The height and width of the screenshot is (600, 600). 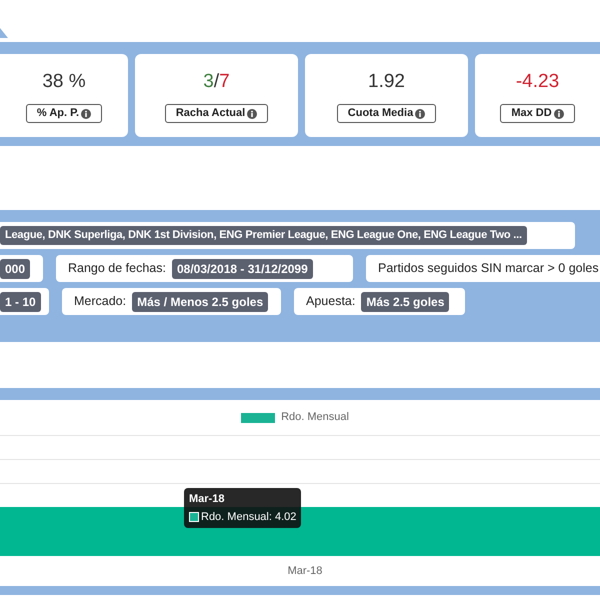 What do you see at coordinates (117, 269) in the screenshot?
I see `filter-label: Rango de fechas:` at bounding box center [117, 269].